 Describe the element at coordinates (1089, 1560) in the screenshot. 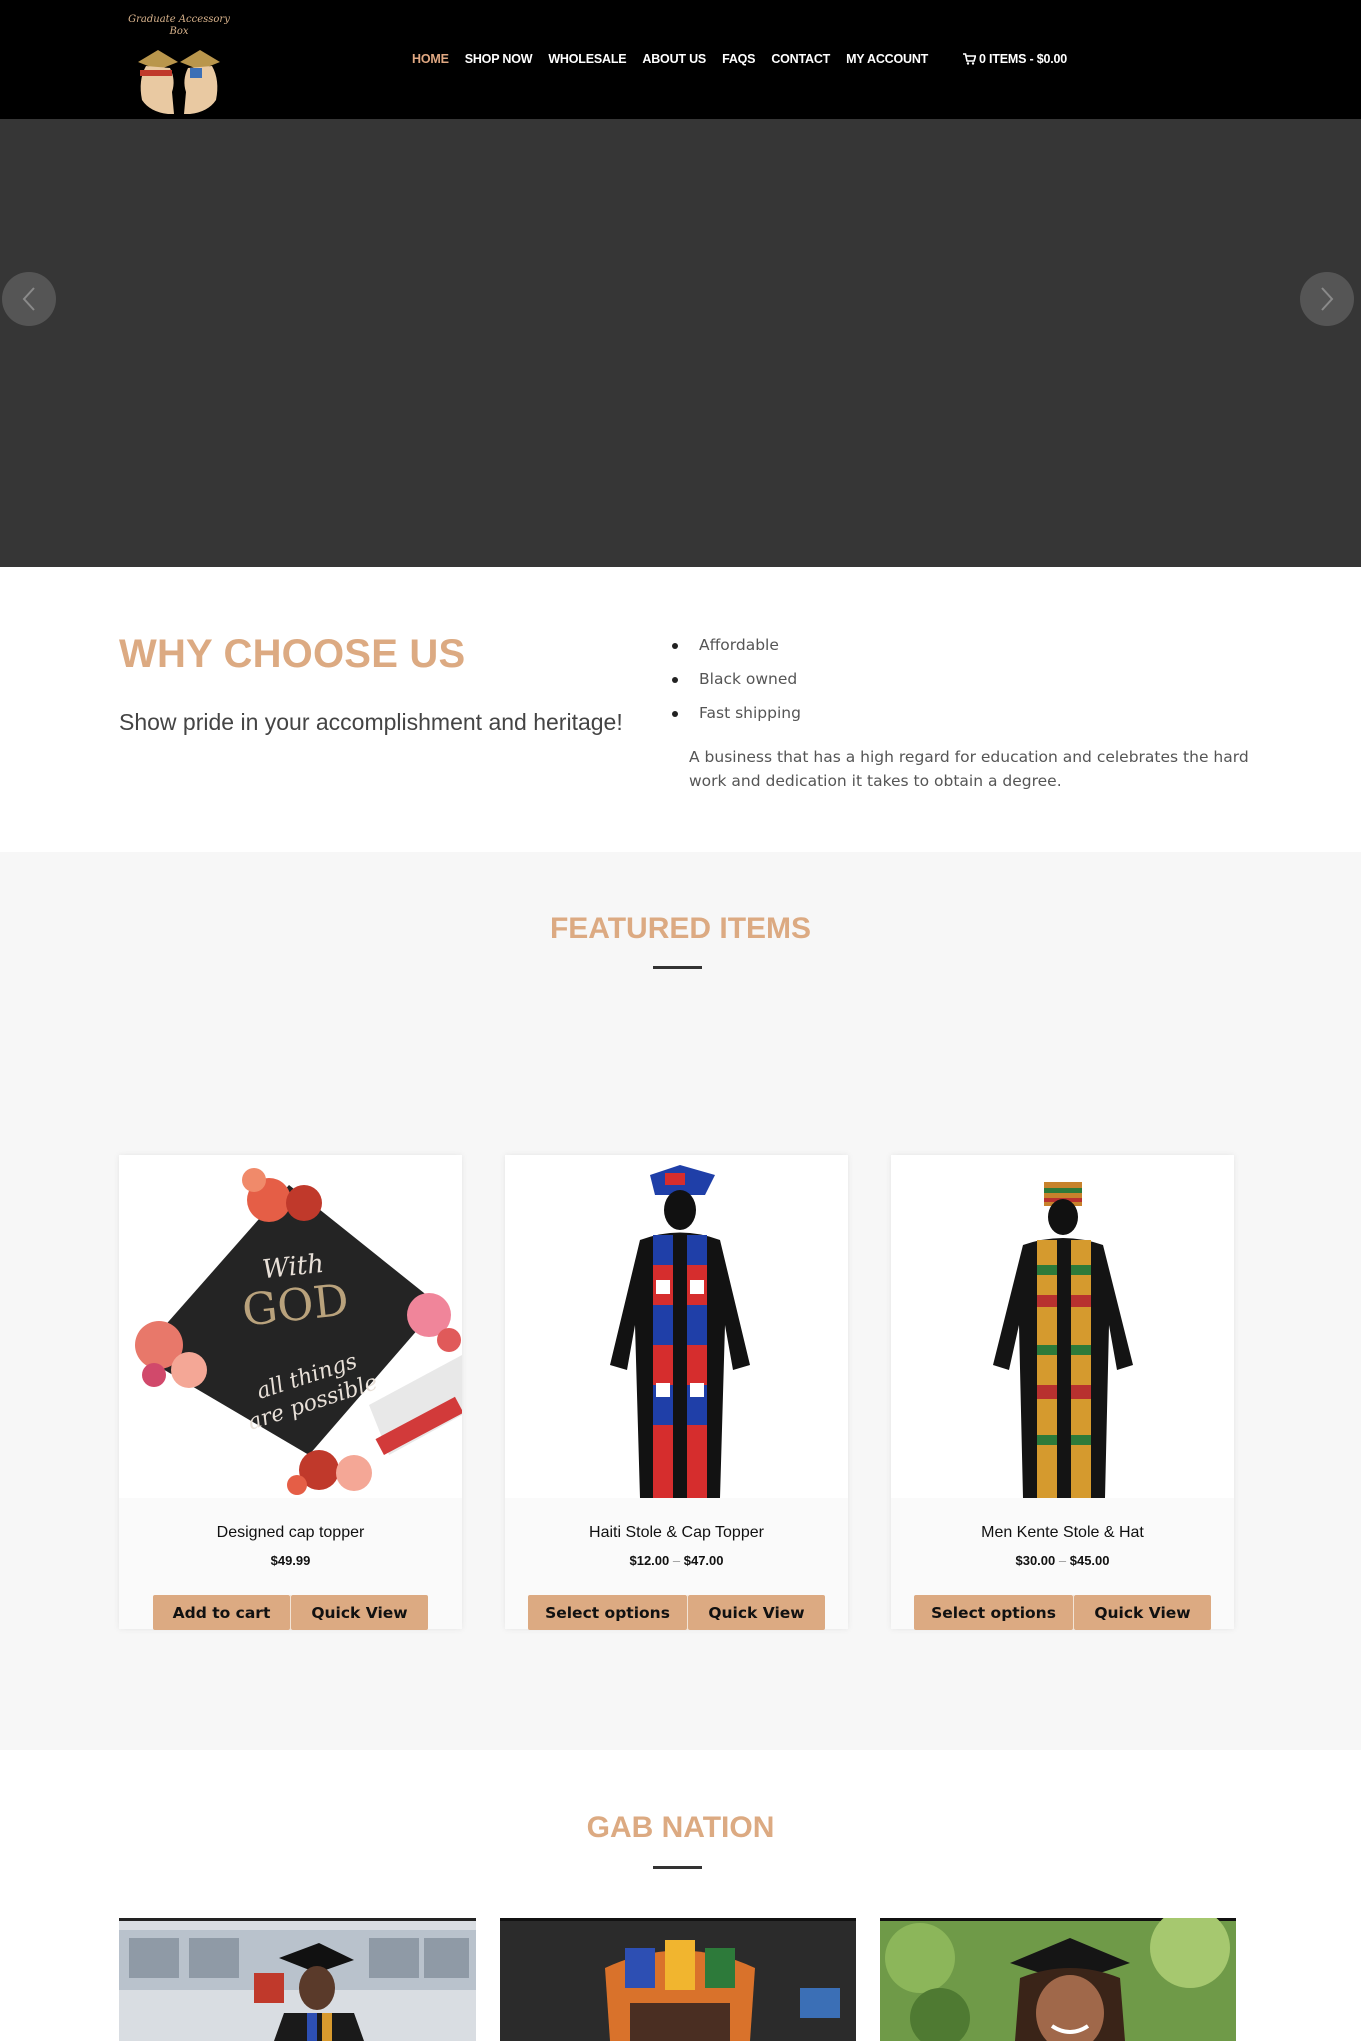

I see `price-high: $45.00` at that location.